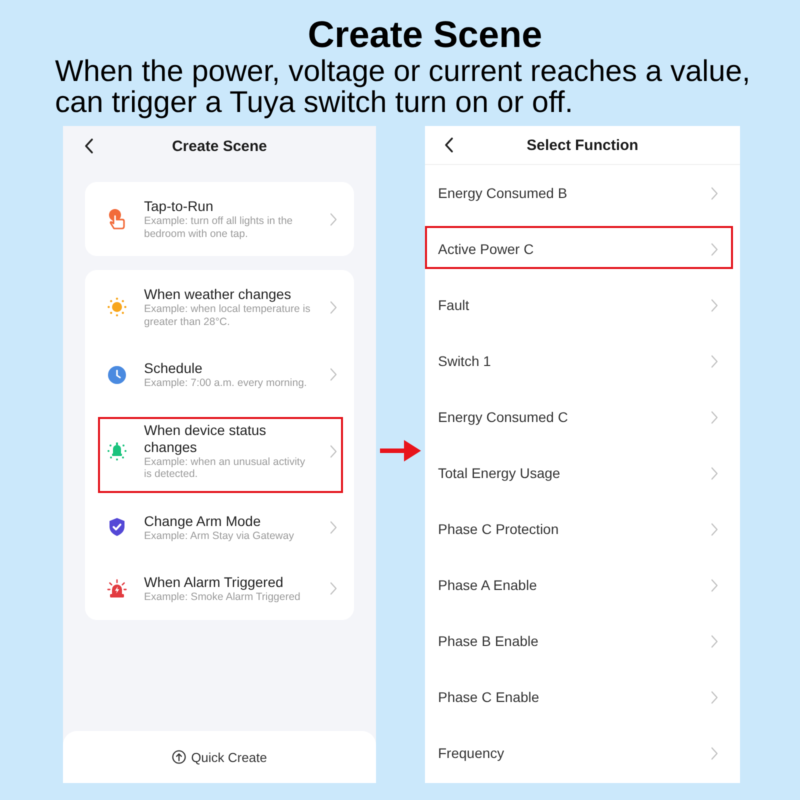 This screenshot has width=800, height=800. Describe the element at coordinates (214, 582) in the screenshot. I see `option-title: When Alarm Triggered` at that location.